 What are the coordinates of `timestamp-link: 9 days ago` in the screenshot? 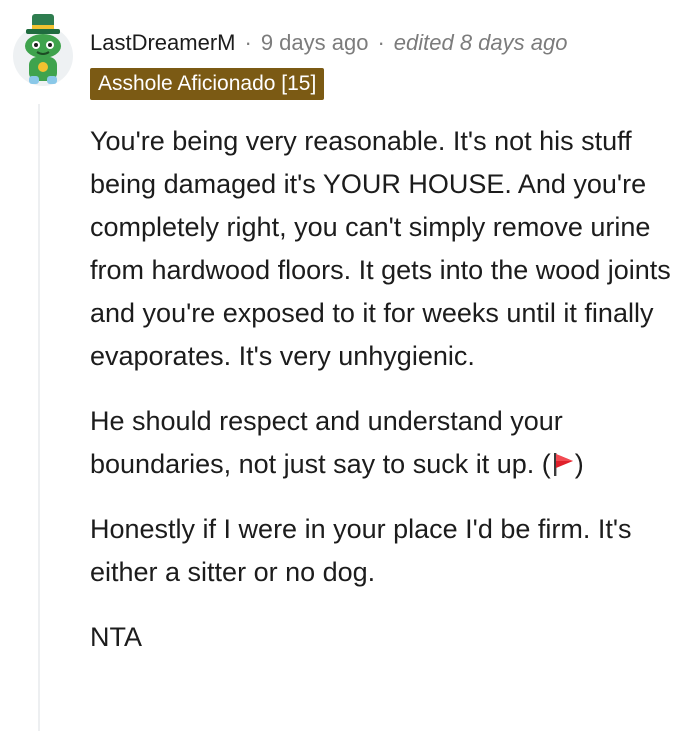 It's located at (315, 43).